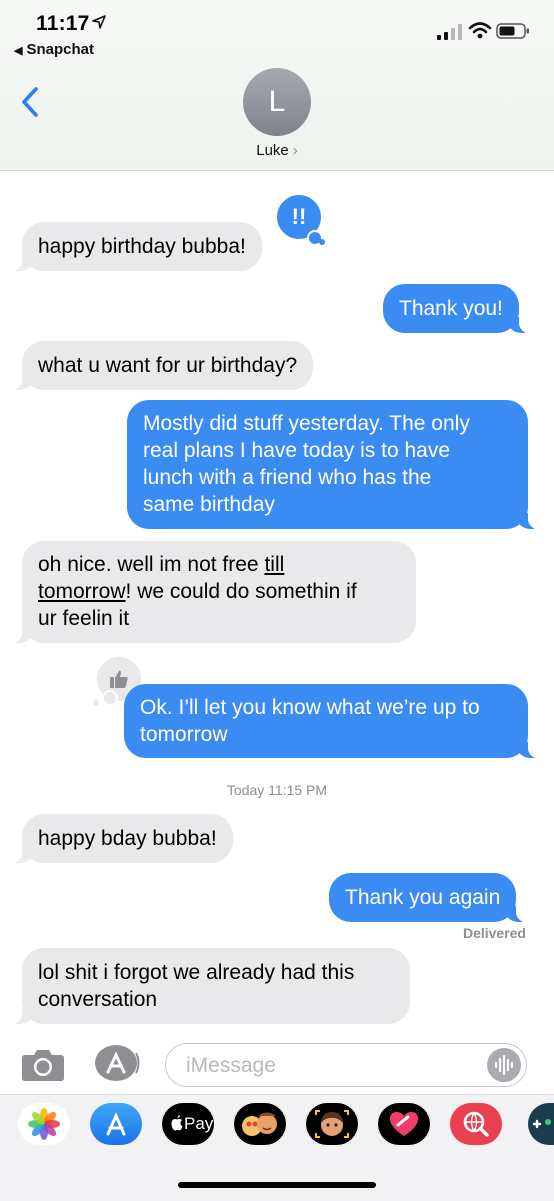 The image size is (554, 1201). What do you see at coordinates (196, 972) in the screenshot?
I see `message-line: lol shit i forgot we already had this` at bounding box center [196, 972].